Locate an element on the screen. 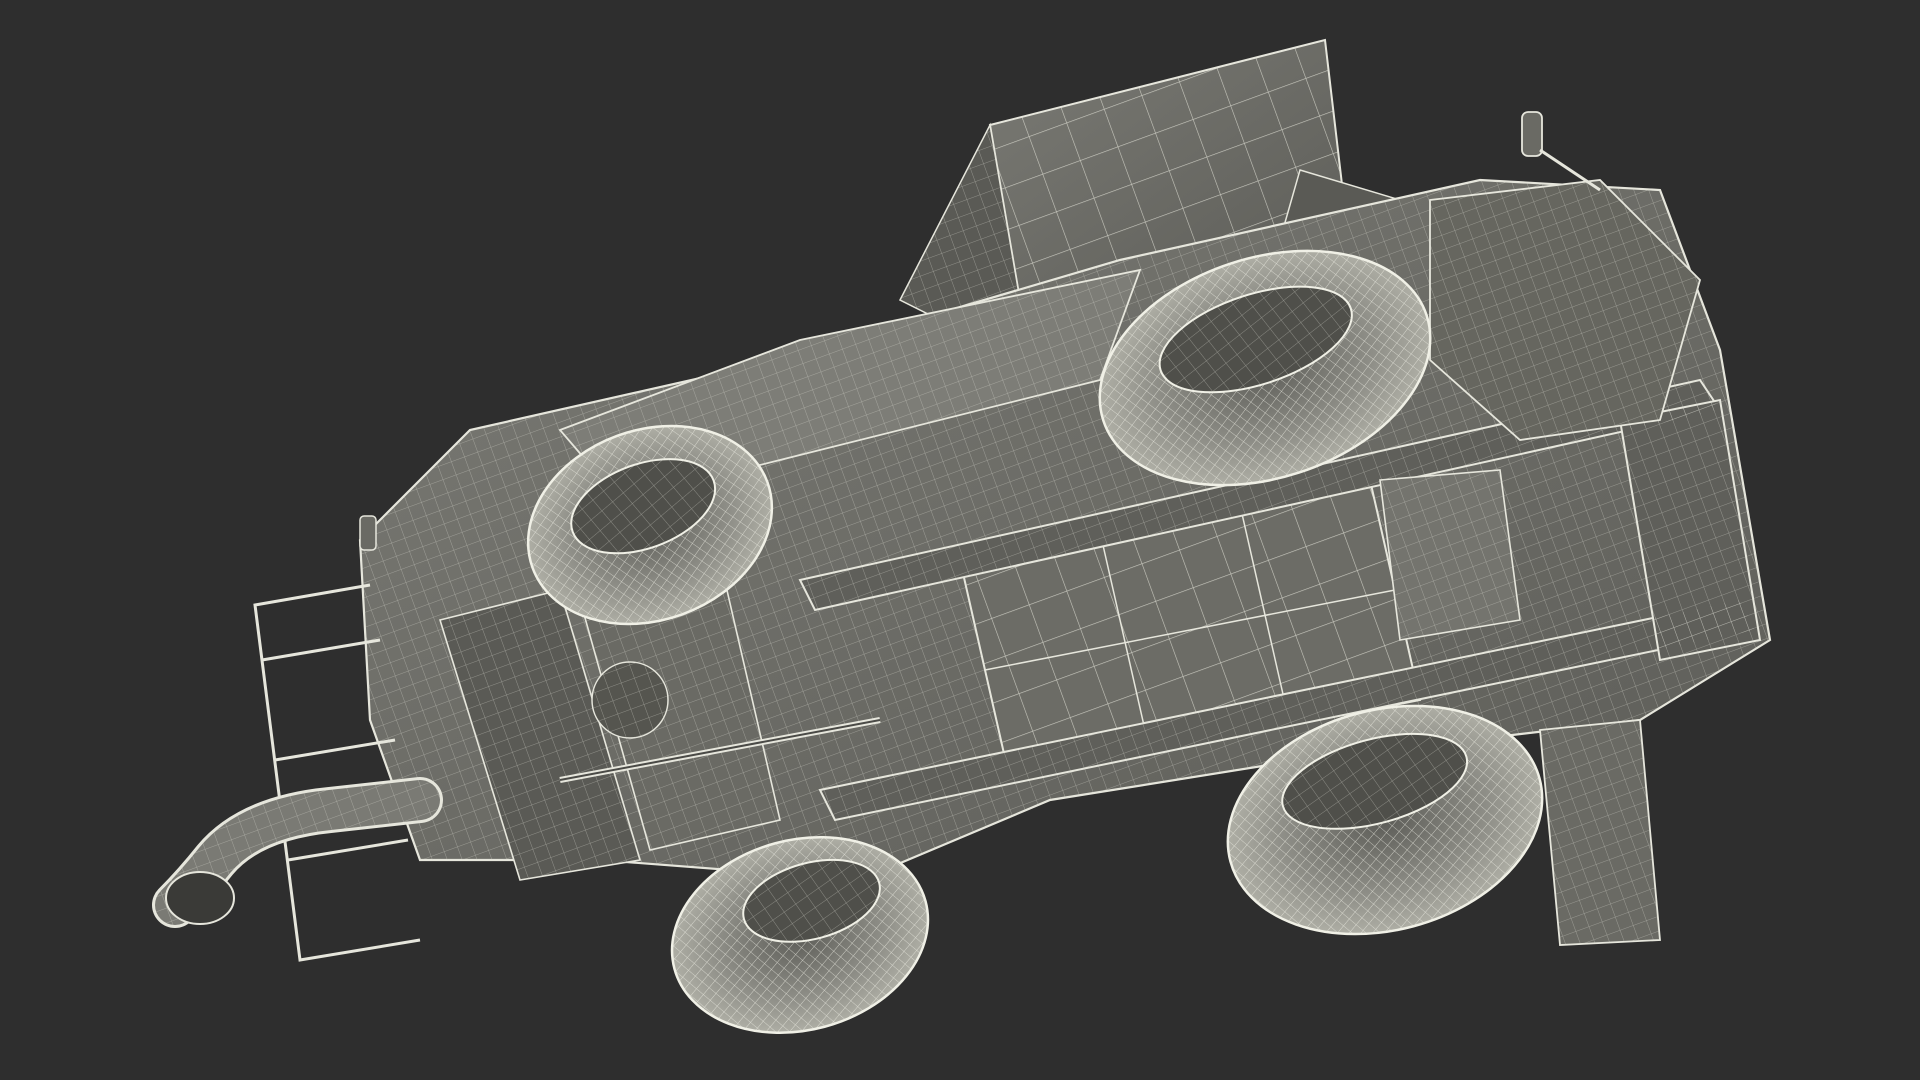  rear-step is located at coordinates (1600, 832).